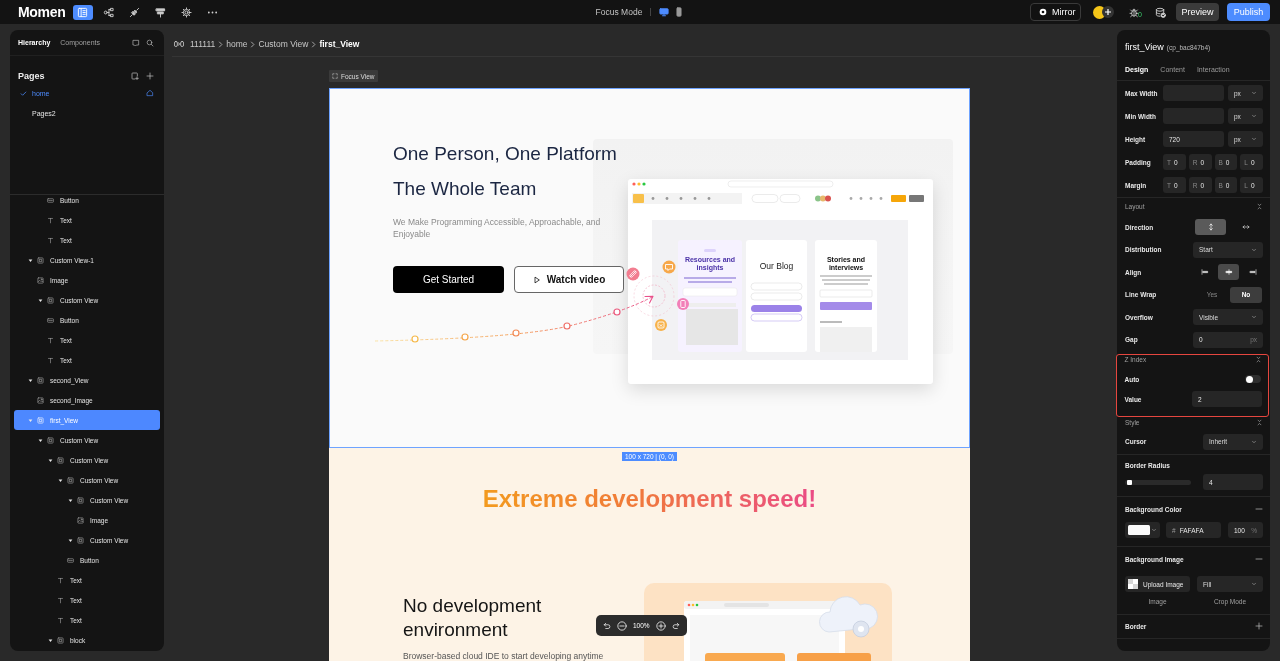 This screenshot has width=1280, height=661. Describe the element at coordinates (1158, 482) in the screenshot. I see `slider-track` at that location.